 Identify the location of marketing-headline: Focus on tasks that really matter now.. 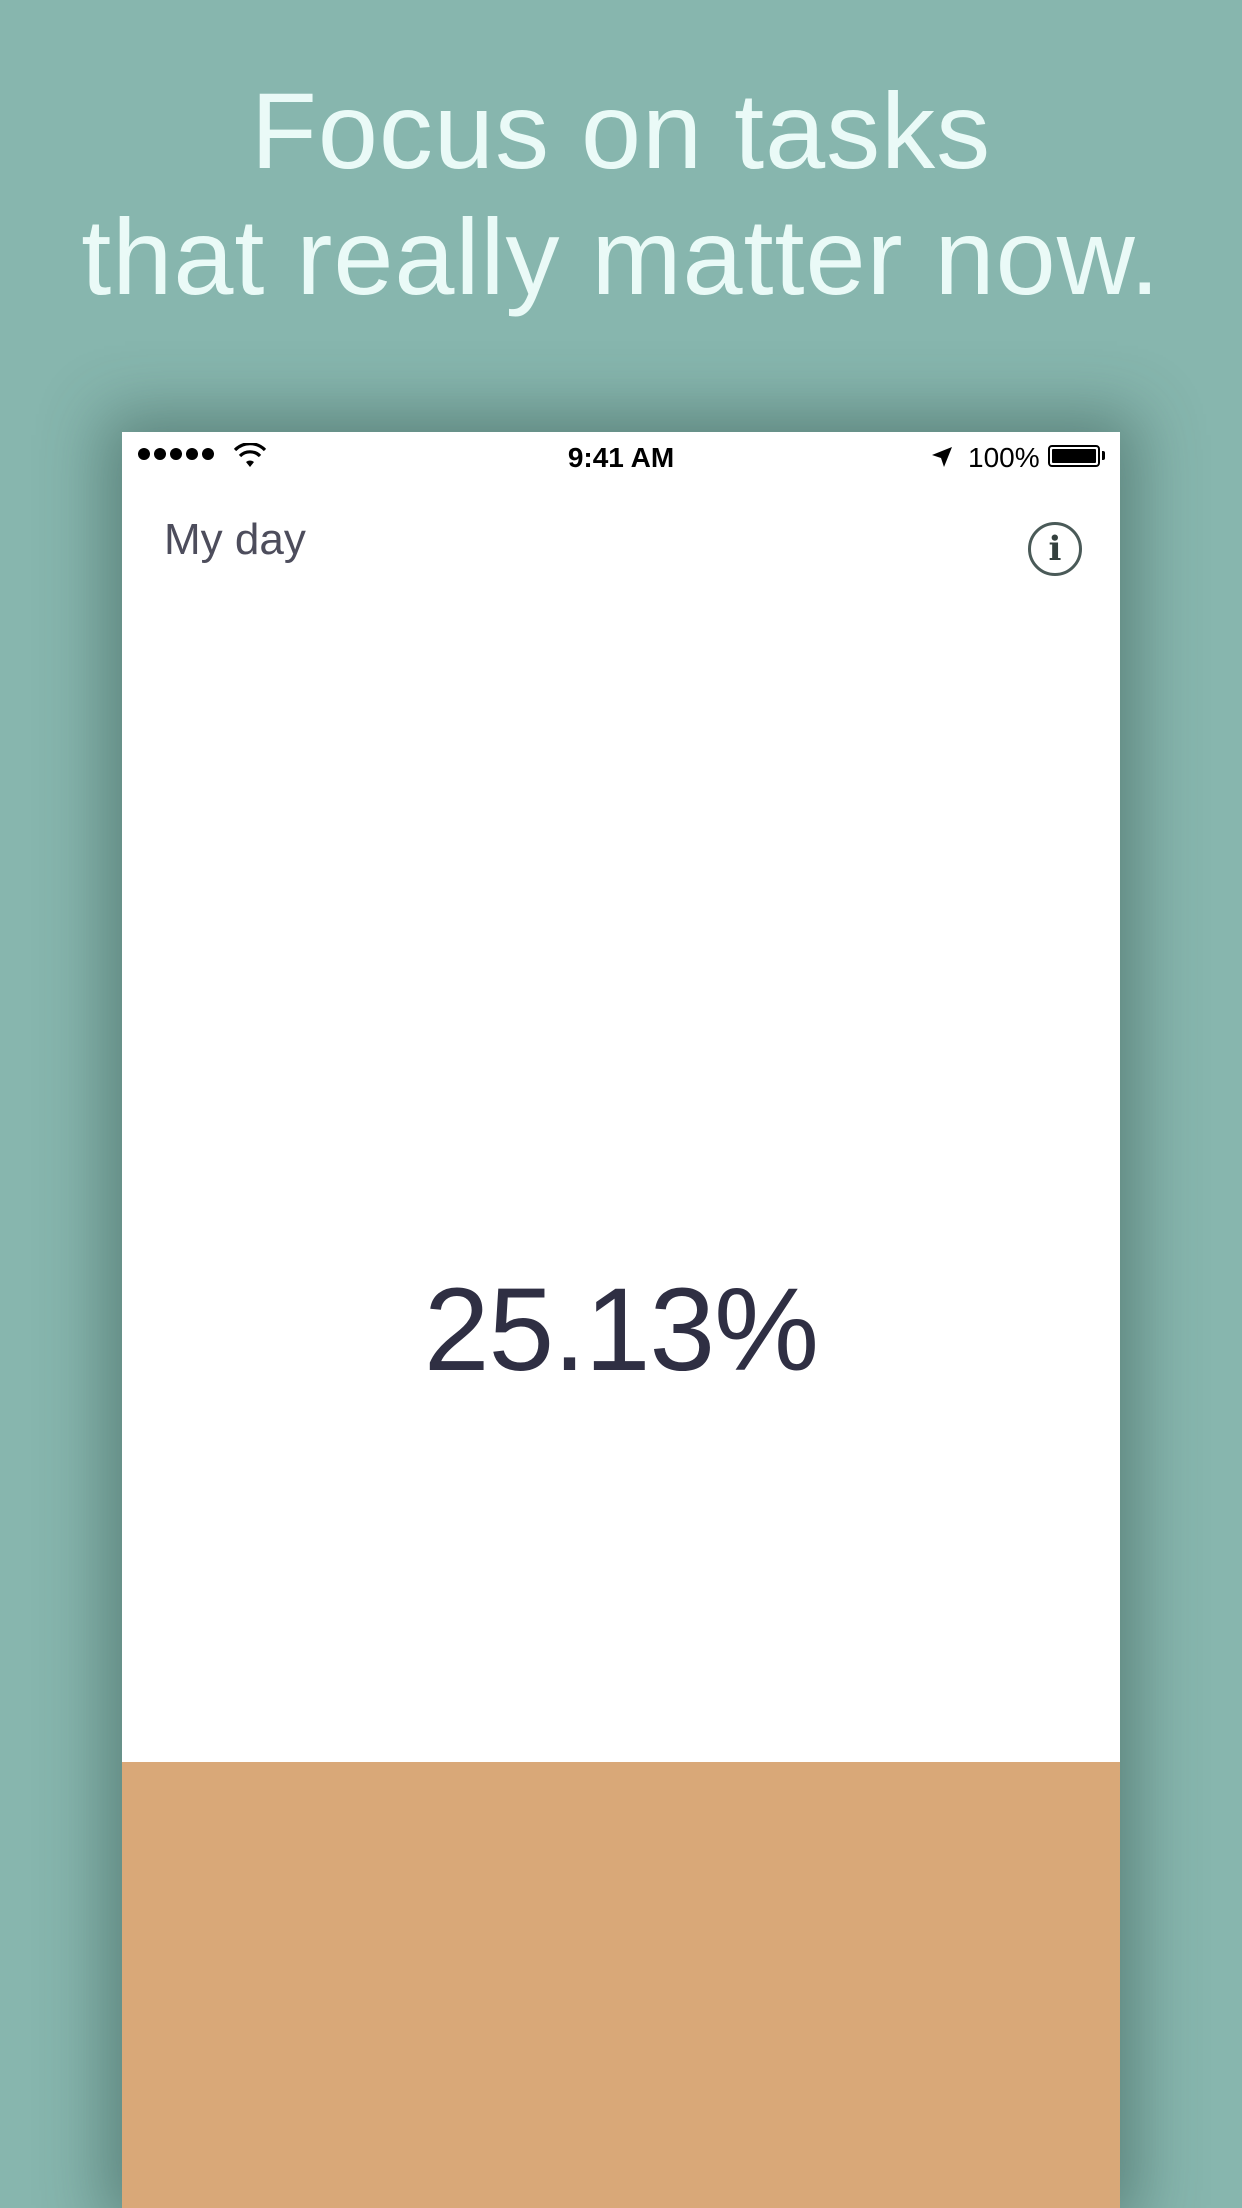
(621, 194).